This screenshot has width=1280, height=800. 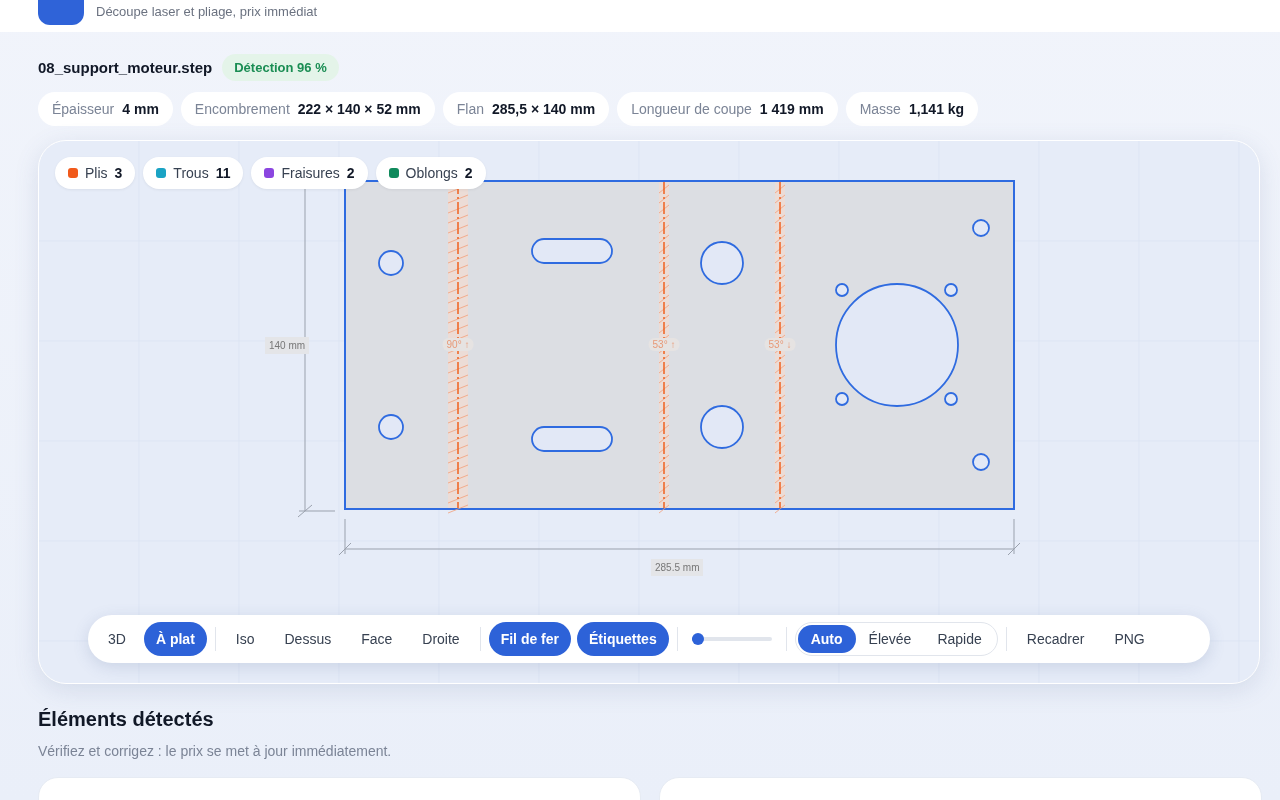 What do you see at coordinates (458, 344) in the screenshot?
I see `bend-angle-label: 90° ↑` at bounding box center [458, 344].